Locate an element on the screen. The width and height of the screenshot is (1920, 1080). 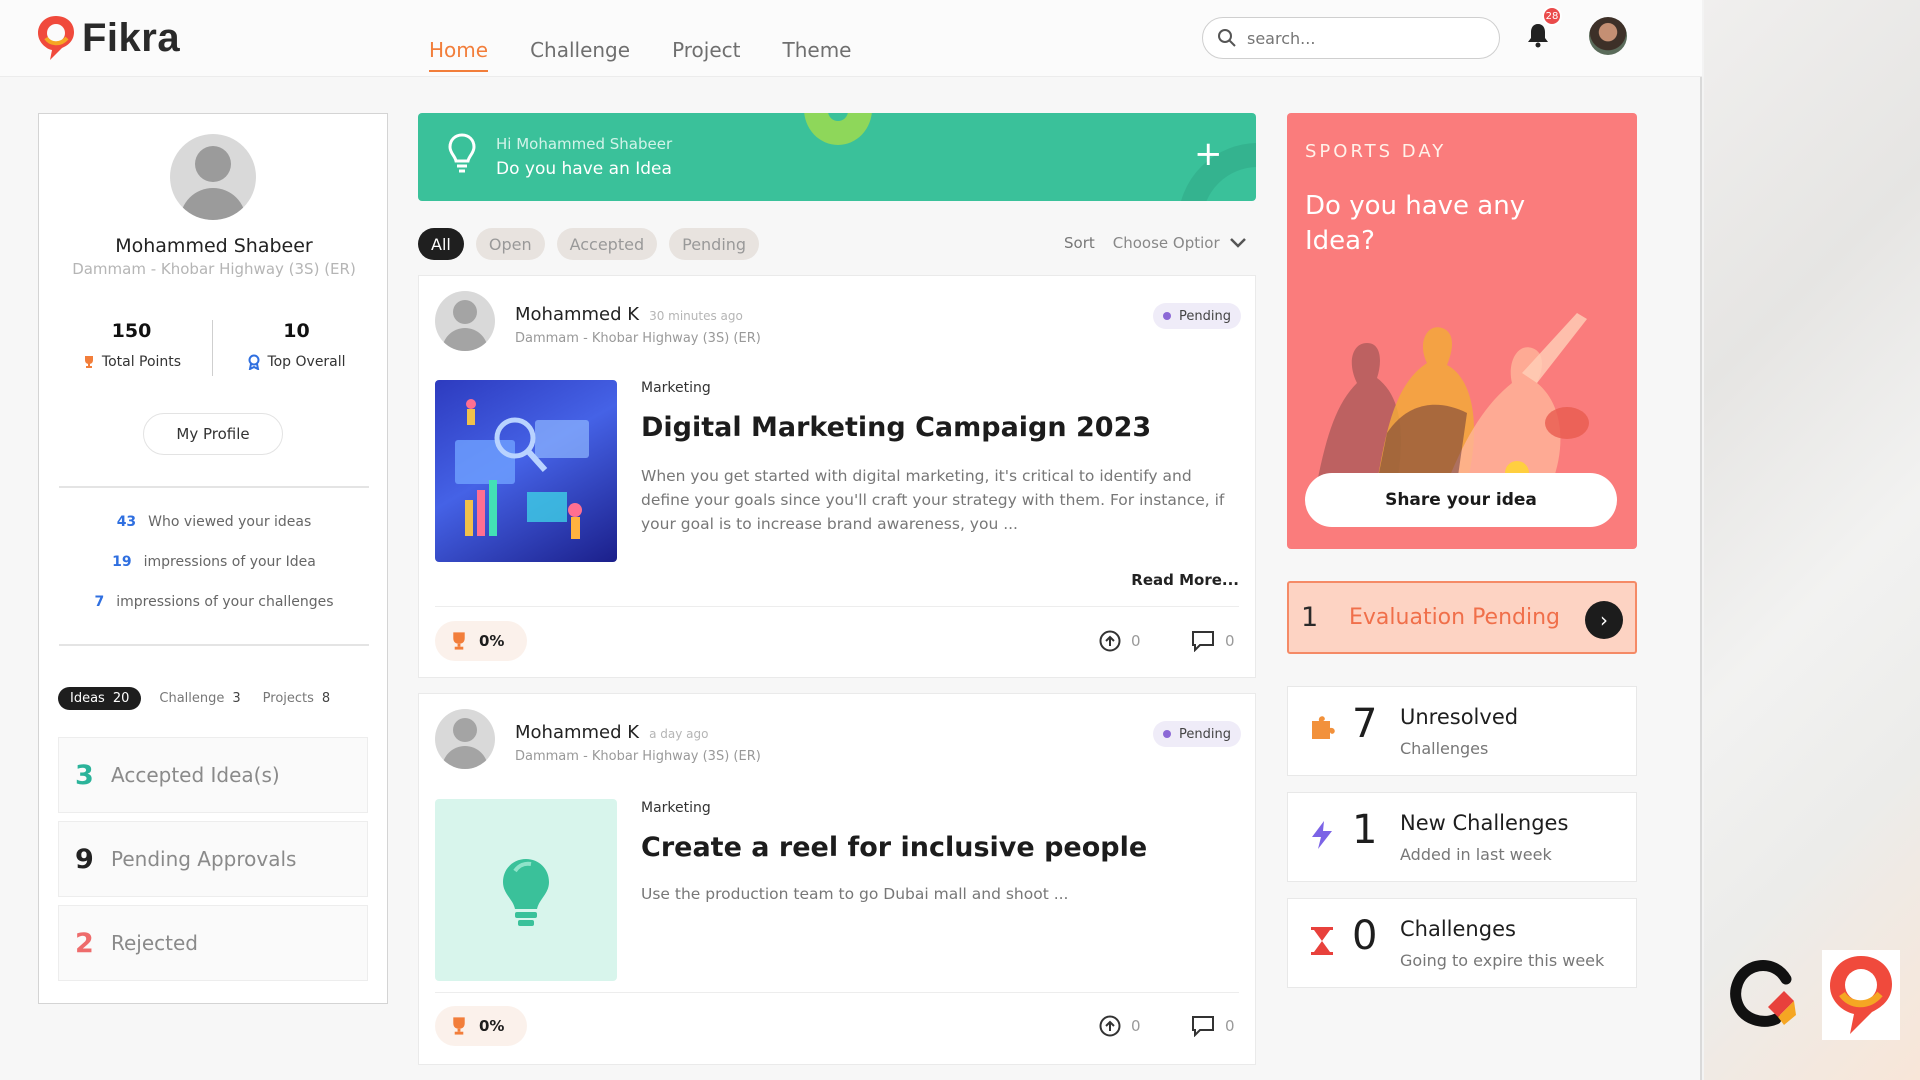
rejected-box: 2 Rejected is located at coordinates (213, 943).